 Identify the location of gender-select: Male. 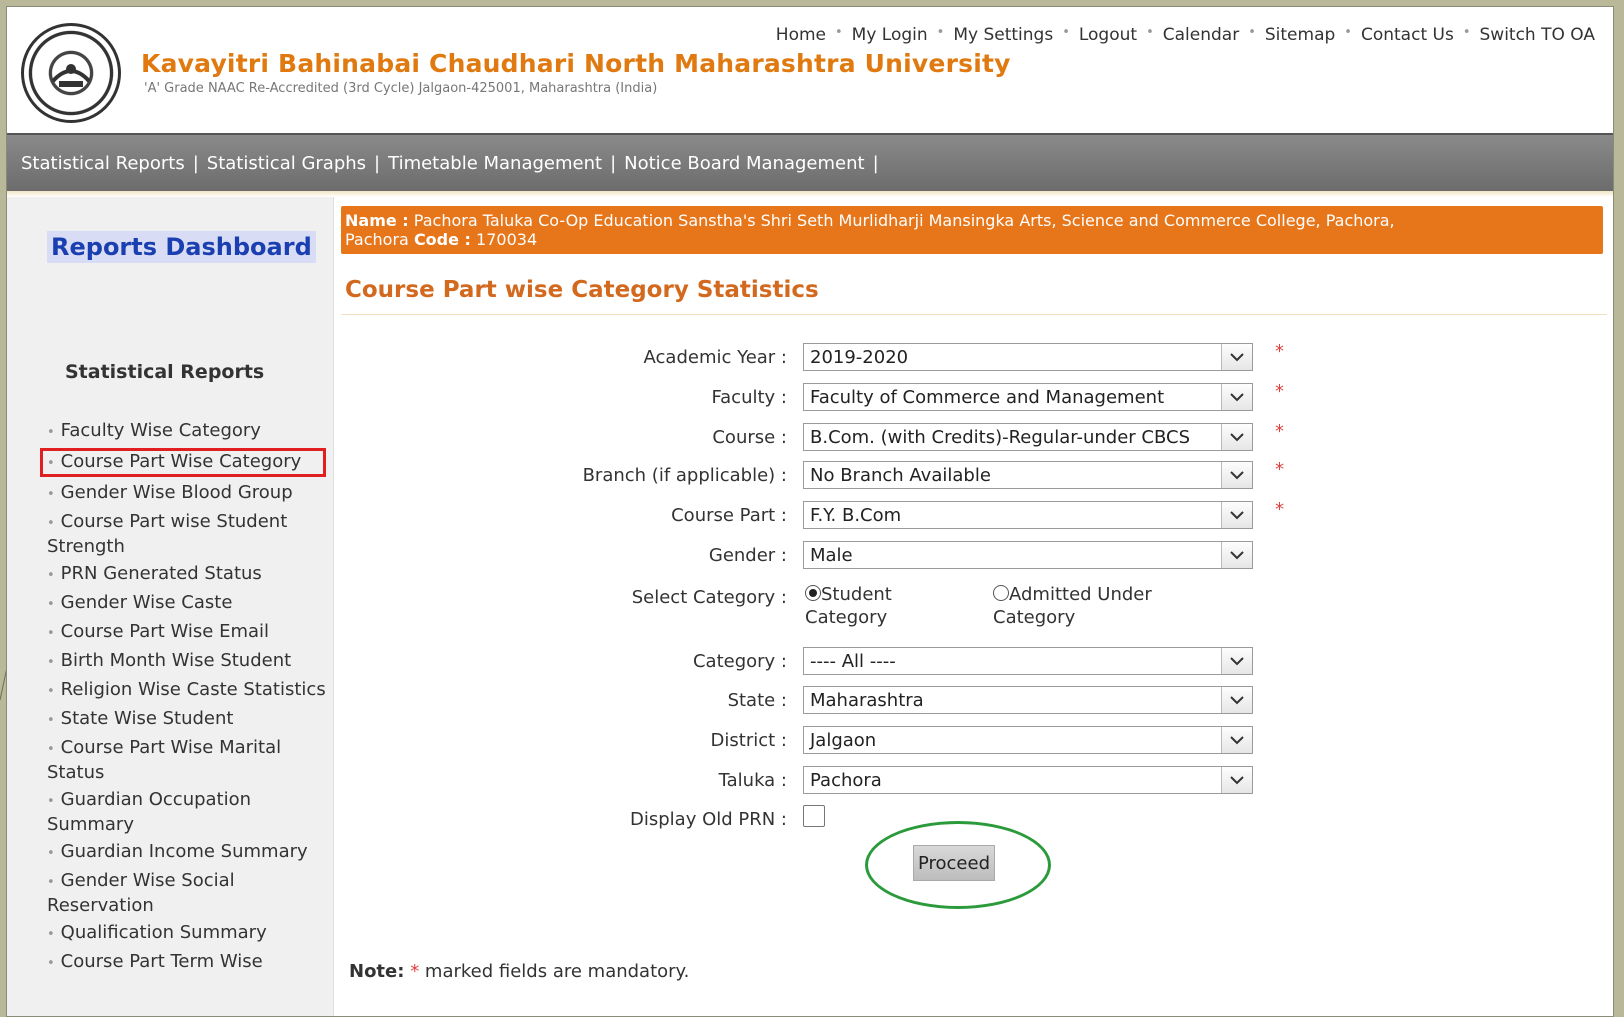
(1028, 555).